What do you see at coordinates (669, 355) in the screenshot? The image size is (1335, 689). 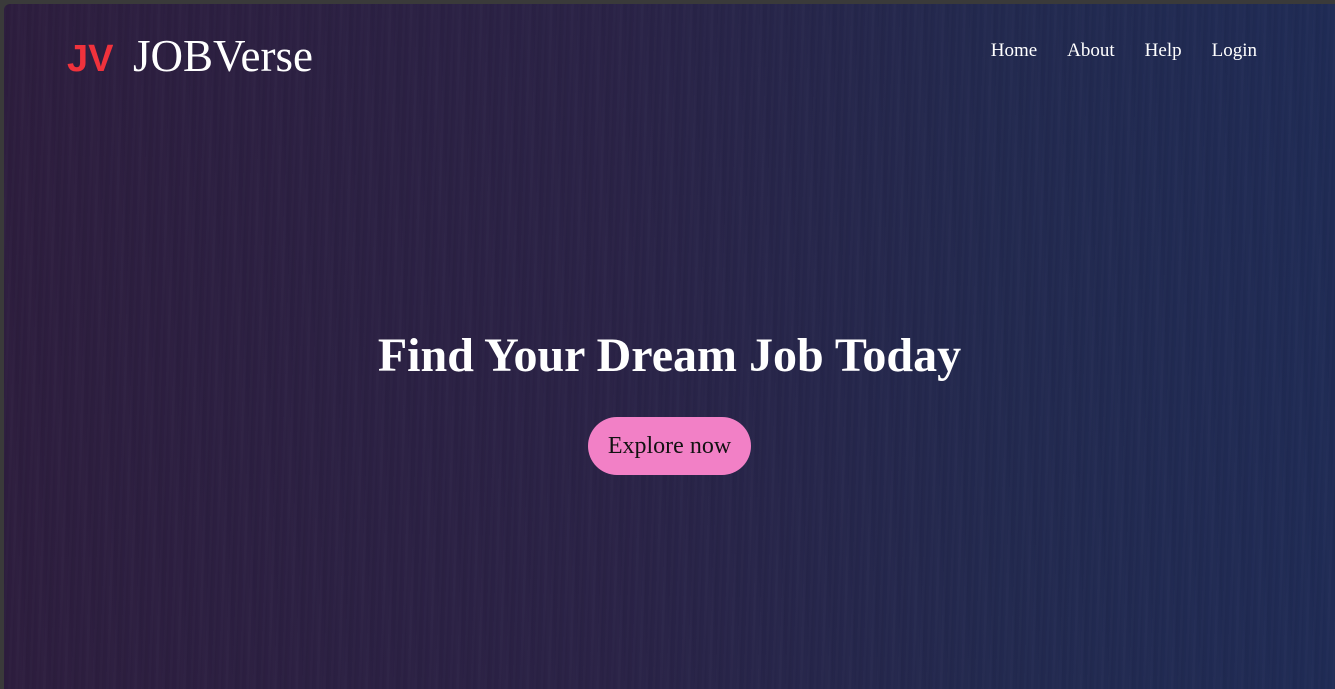 I see `hero-title: Find Your Dream Job Today` at bounding box center [669, 355].